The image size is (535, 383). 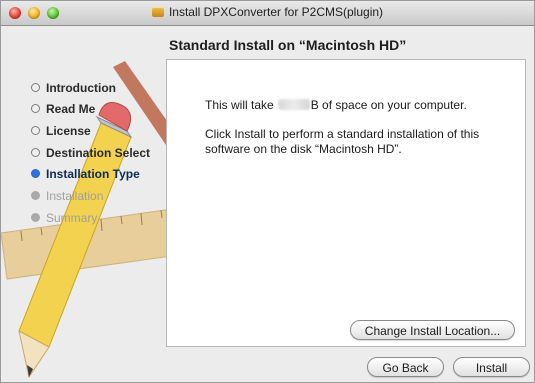 What do you see at coordinates (239, 105) in the screenshot?
I see `space-prefix-text: This will take` at bounding box center [239, 105].